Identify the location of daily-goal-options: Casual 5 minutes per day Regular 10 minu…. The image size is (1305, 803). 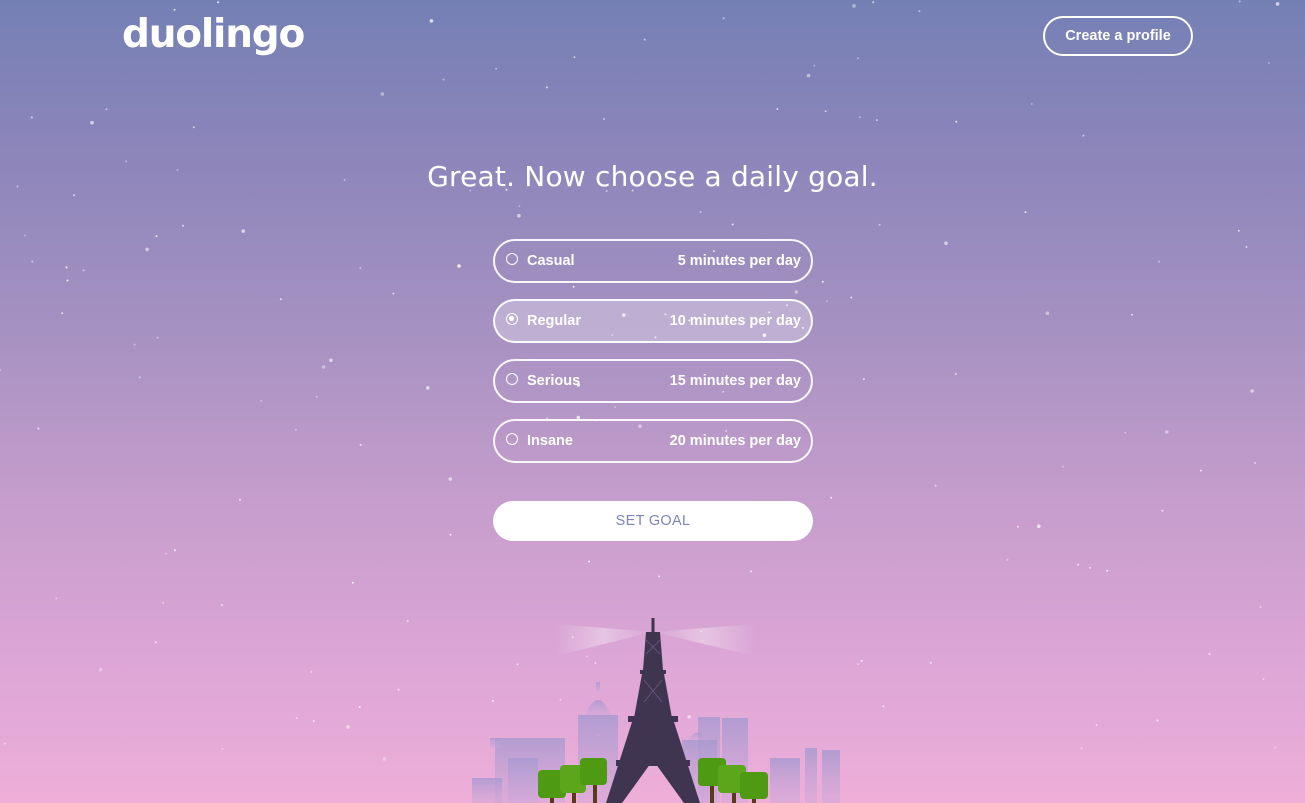
(653, 359).